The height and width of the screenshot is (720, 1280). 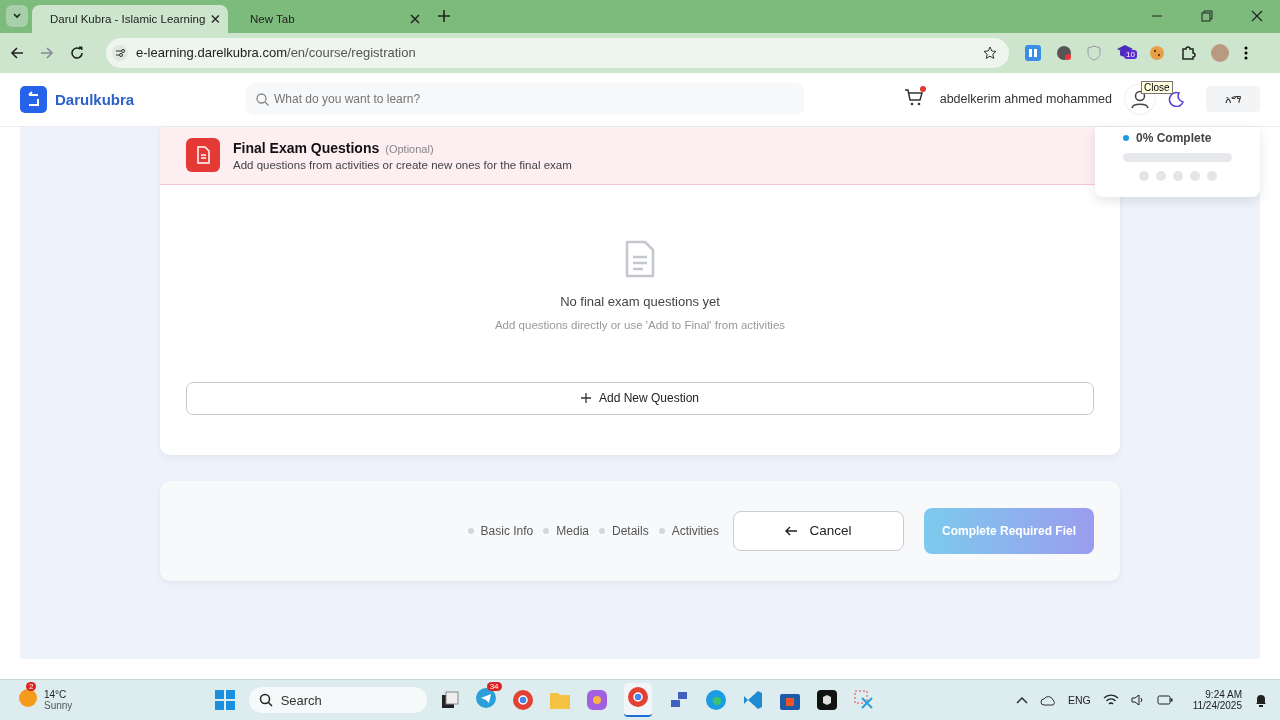 What do you see at coordinates (1140, 99) in the screenshot?
I see `user-icon` at bounding box center [1140, 99].